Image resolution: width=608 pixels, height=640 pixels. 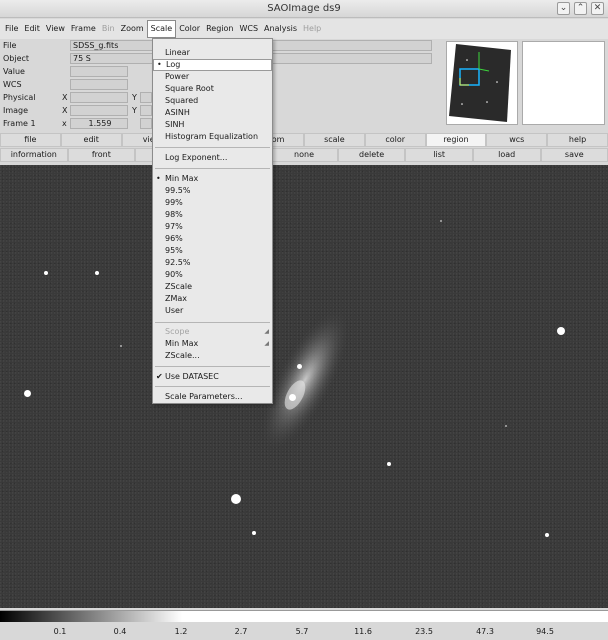 I want to click on scale-log: • Log, so click(x=212, y=65).